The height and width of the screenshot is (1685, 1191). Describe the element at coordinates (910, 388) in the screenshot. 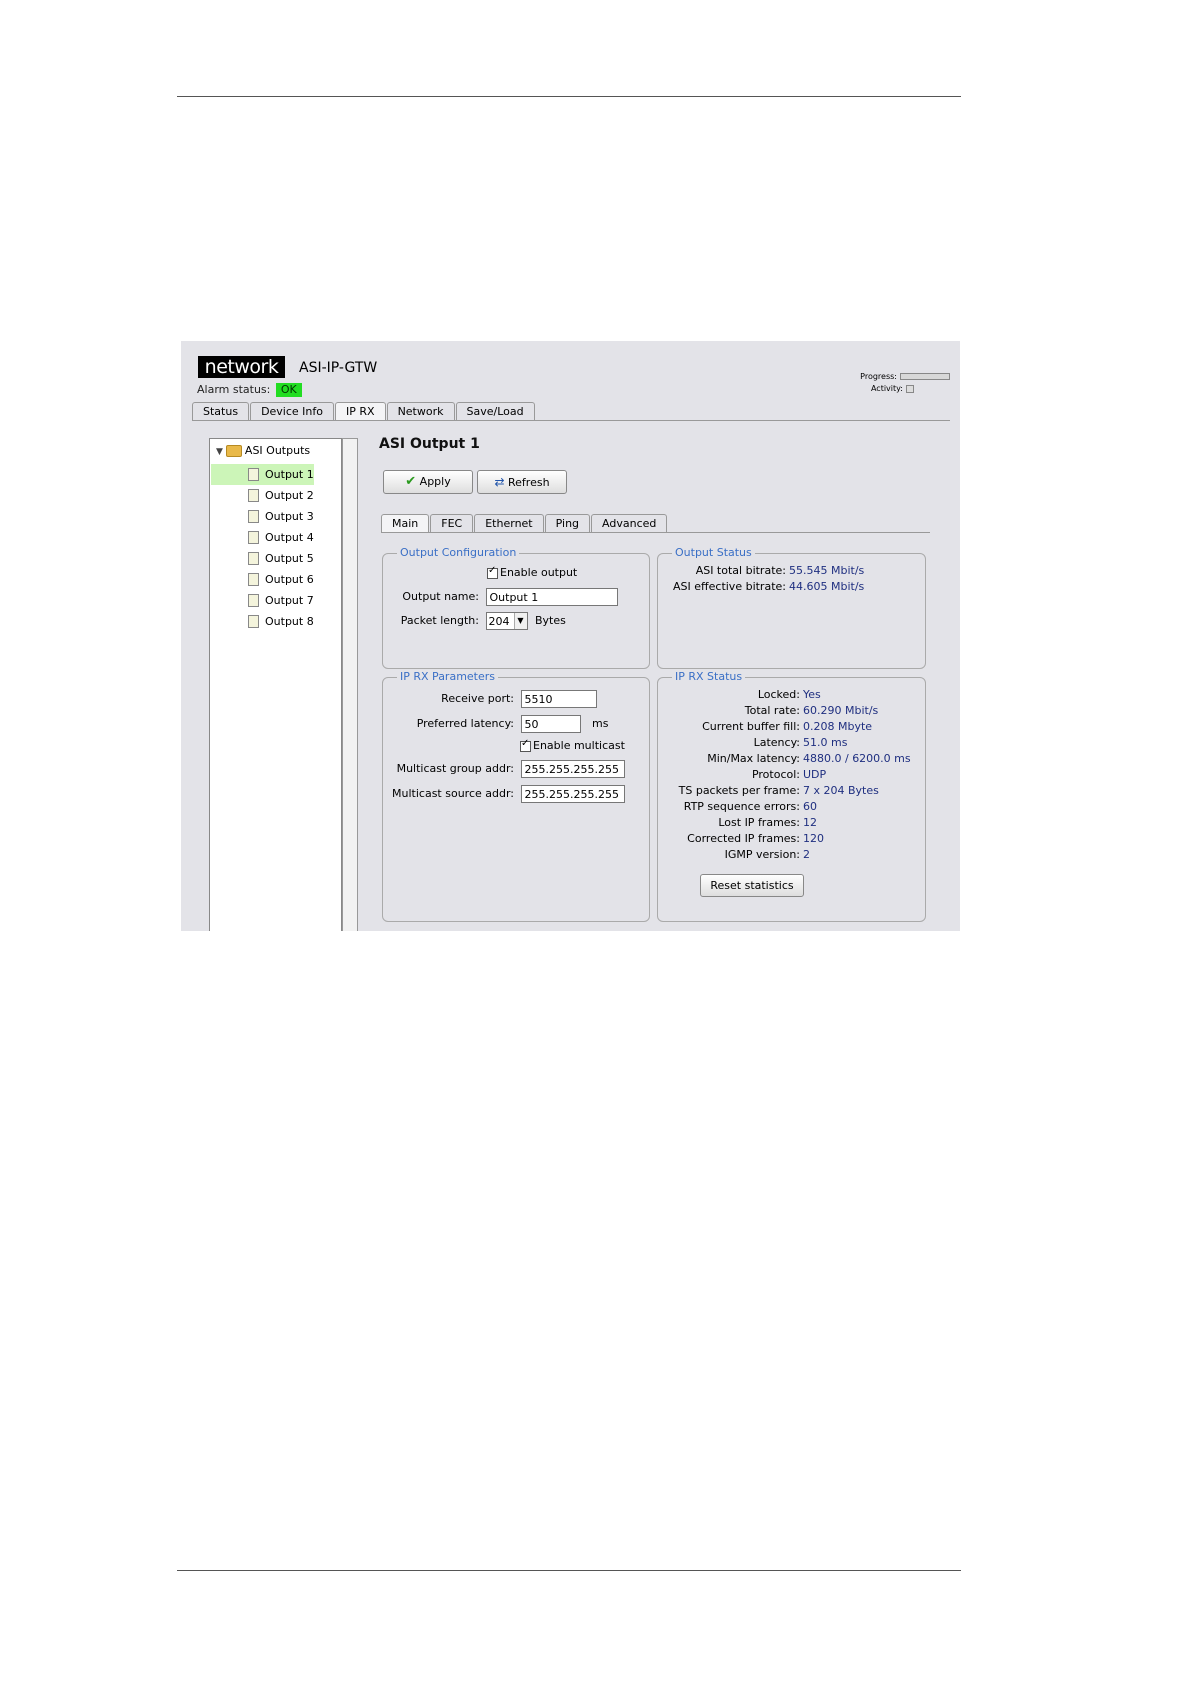

I see `activity-led` at that location.